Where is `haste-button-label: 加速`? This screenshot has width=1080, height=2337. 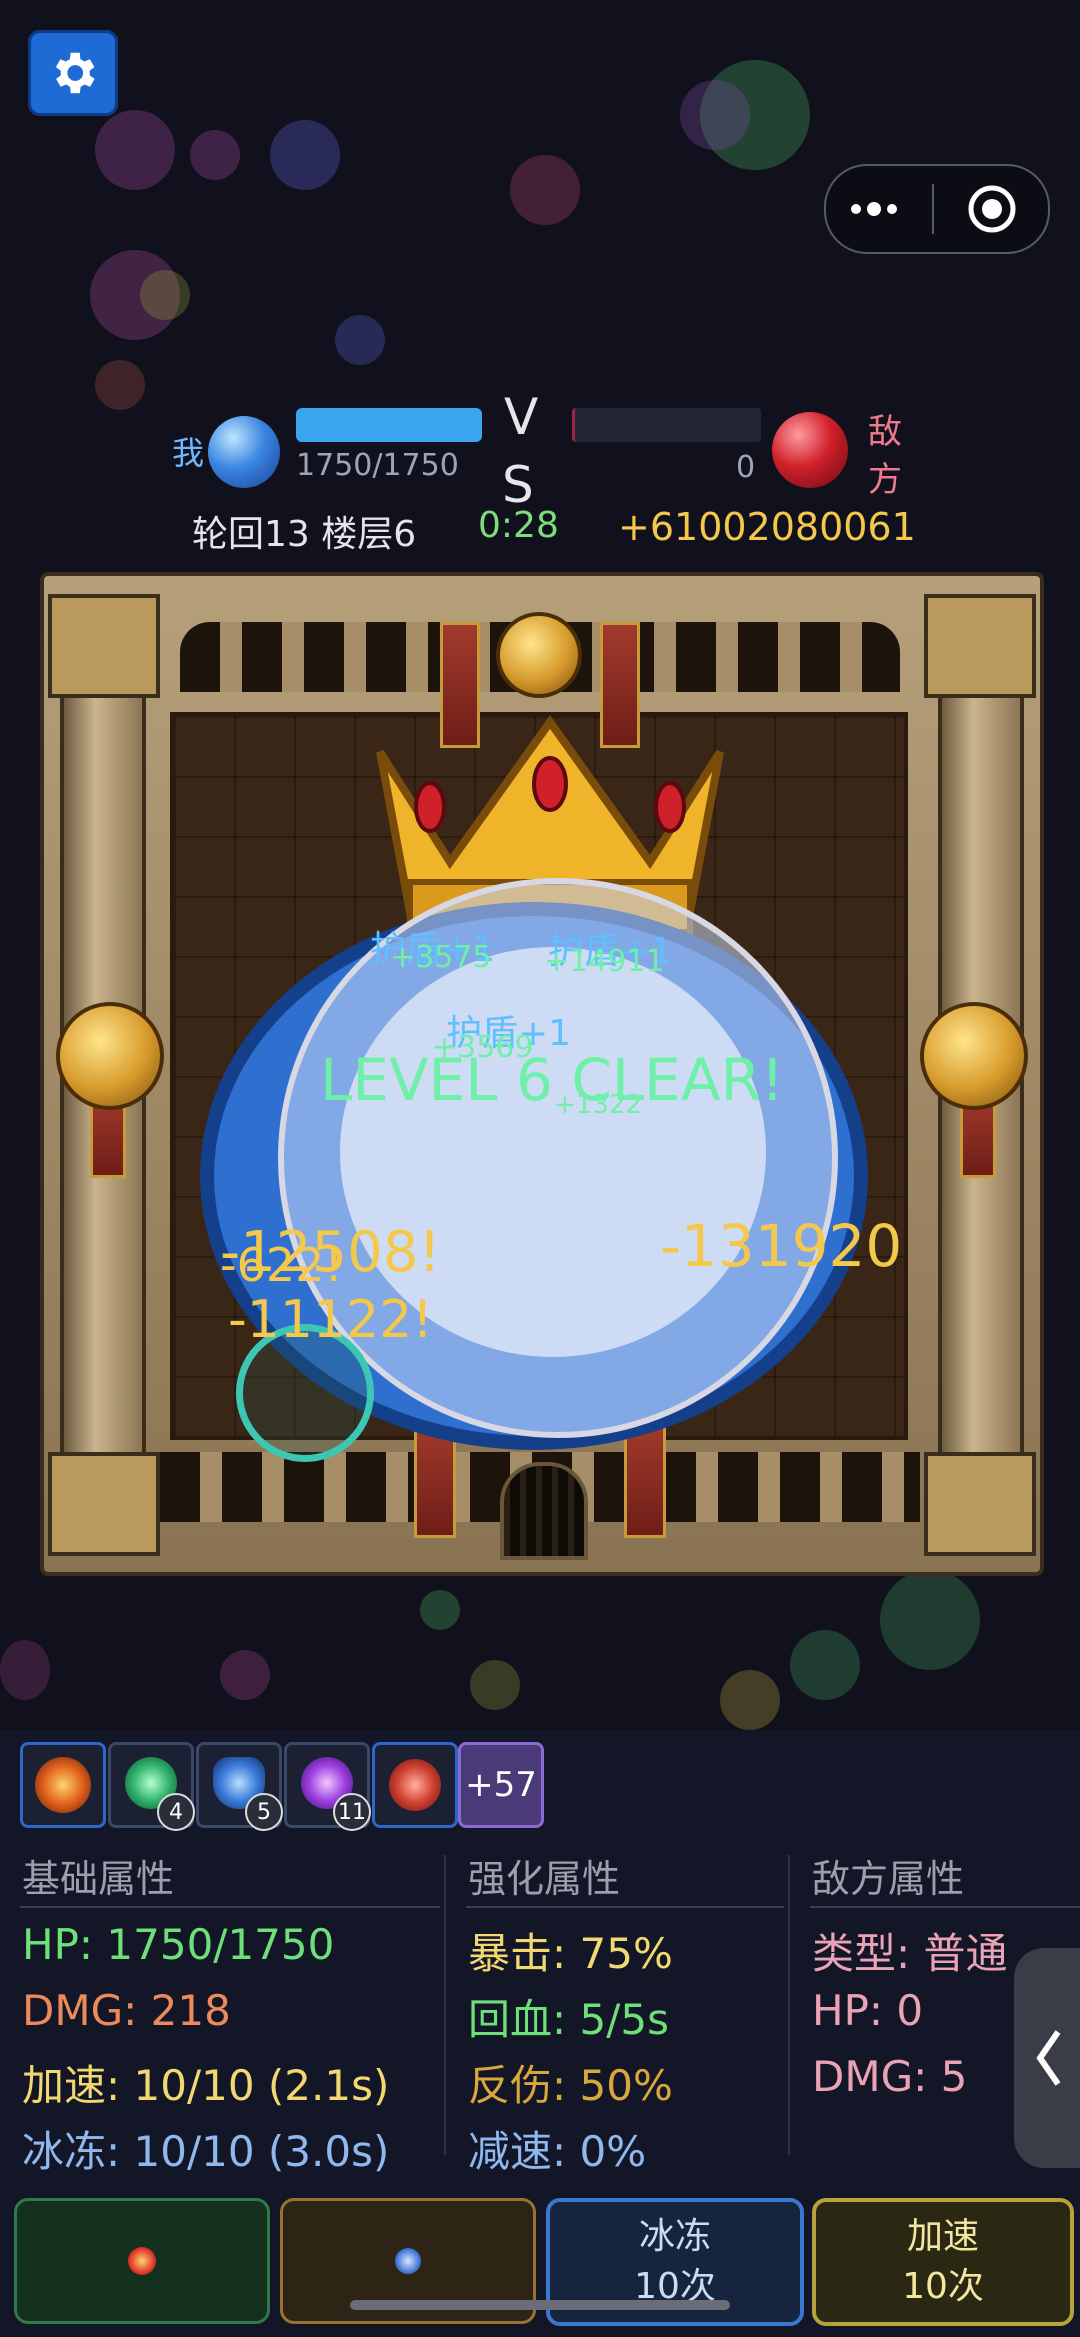
haste-button-label: 加速 is located at coordinates (942, 2236).